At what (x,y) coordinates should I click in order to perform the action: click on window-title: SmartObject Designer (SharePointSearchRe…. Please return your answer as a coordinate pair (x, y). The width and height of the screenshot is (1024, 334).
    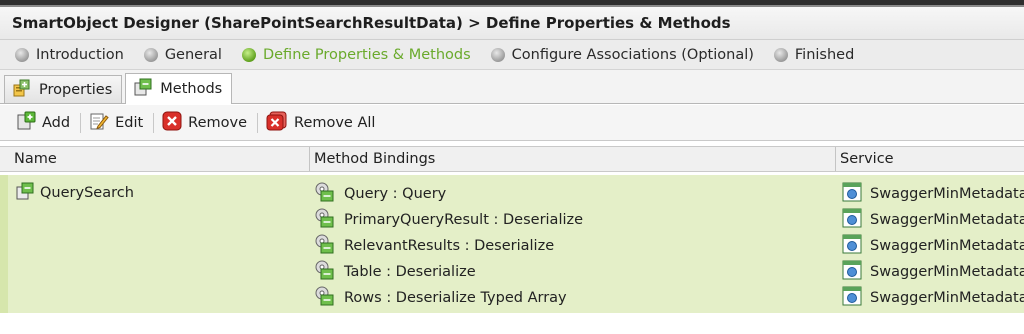
    Looking at the image, I should click on (512, 23).